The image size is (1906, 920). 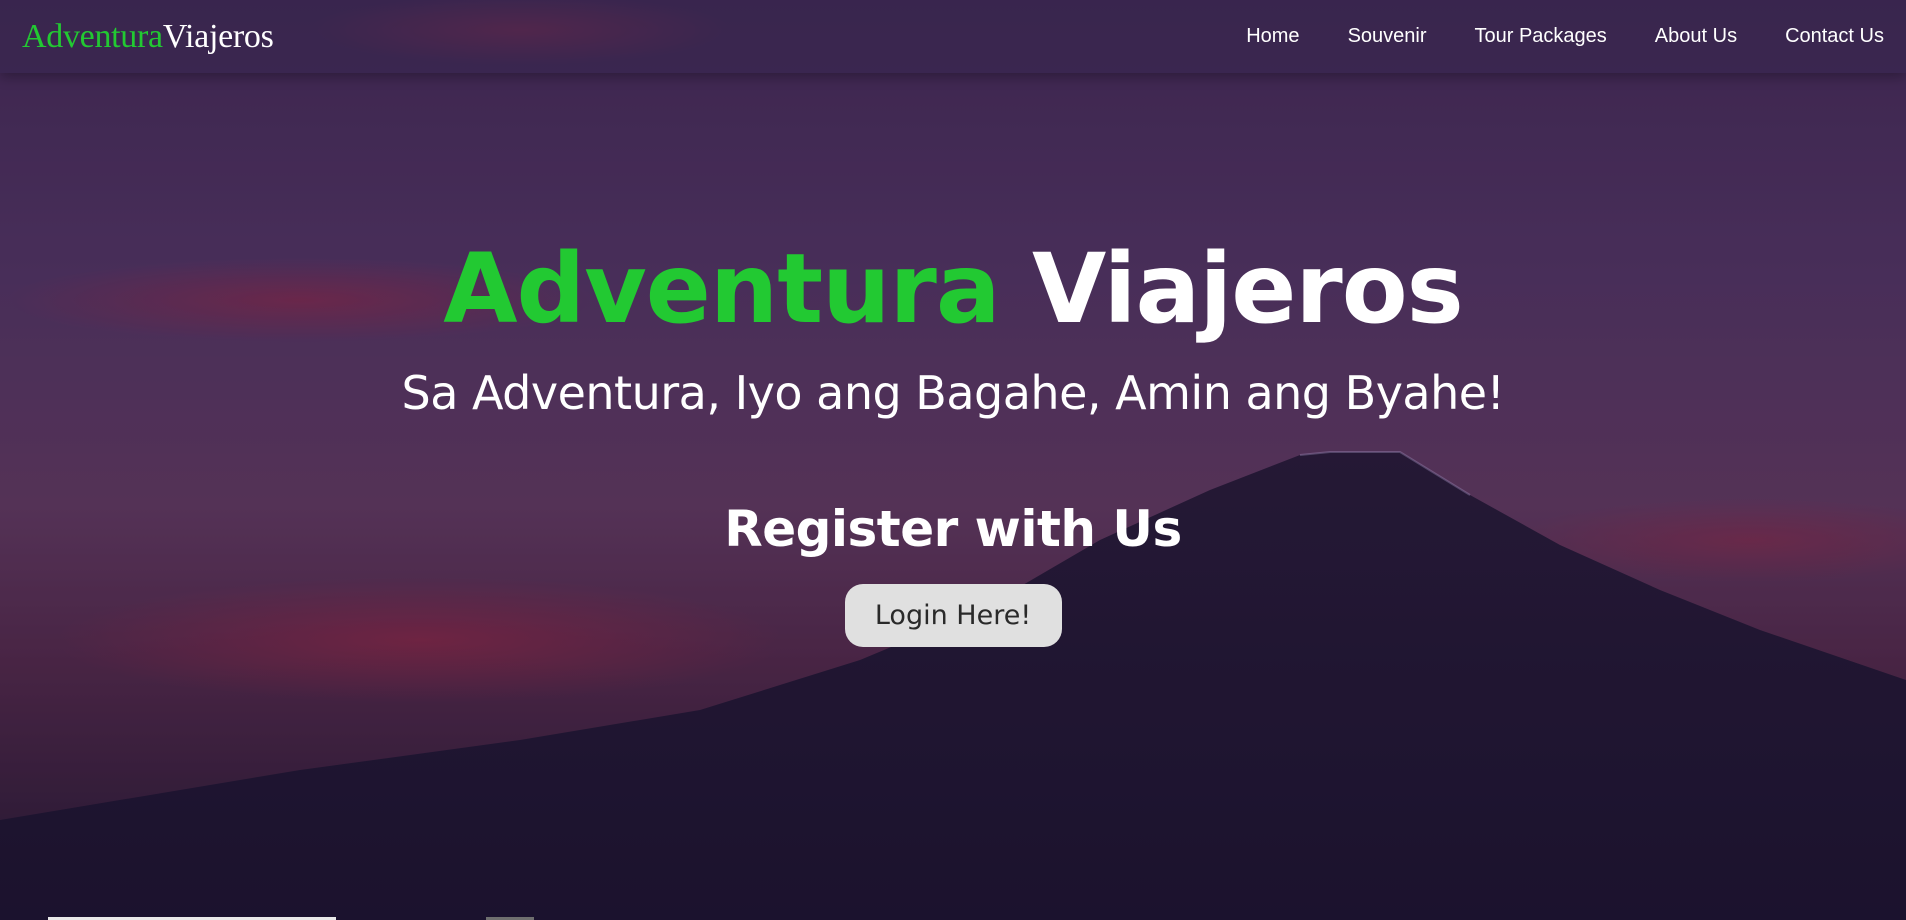 What do you see at coordinates (218, 36) in the screenshot?
I see `brand-logo-part2: Viajeros` at bounding box center [218, 36].